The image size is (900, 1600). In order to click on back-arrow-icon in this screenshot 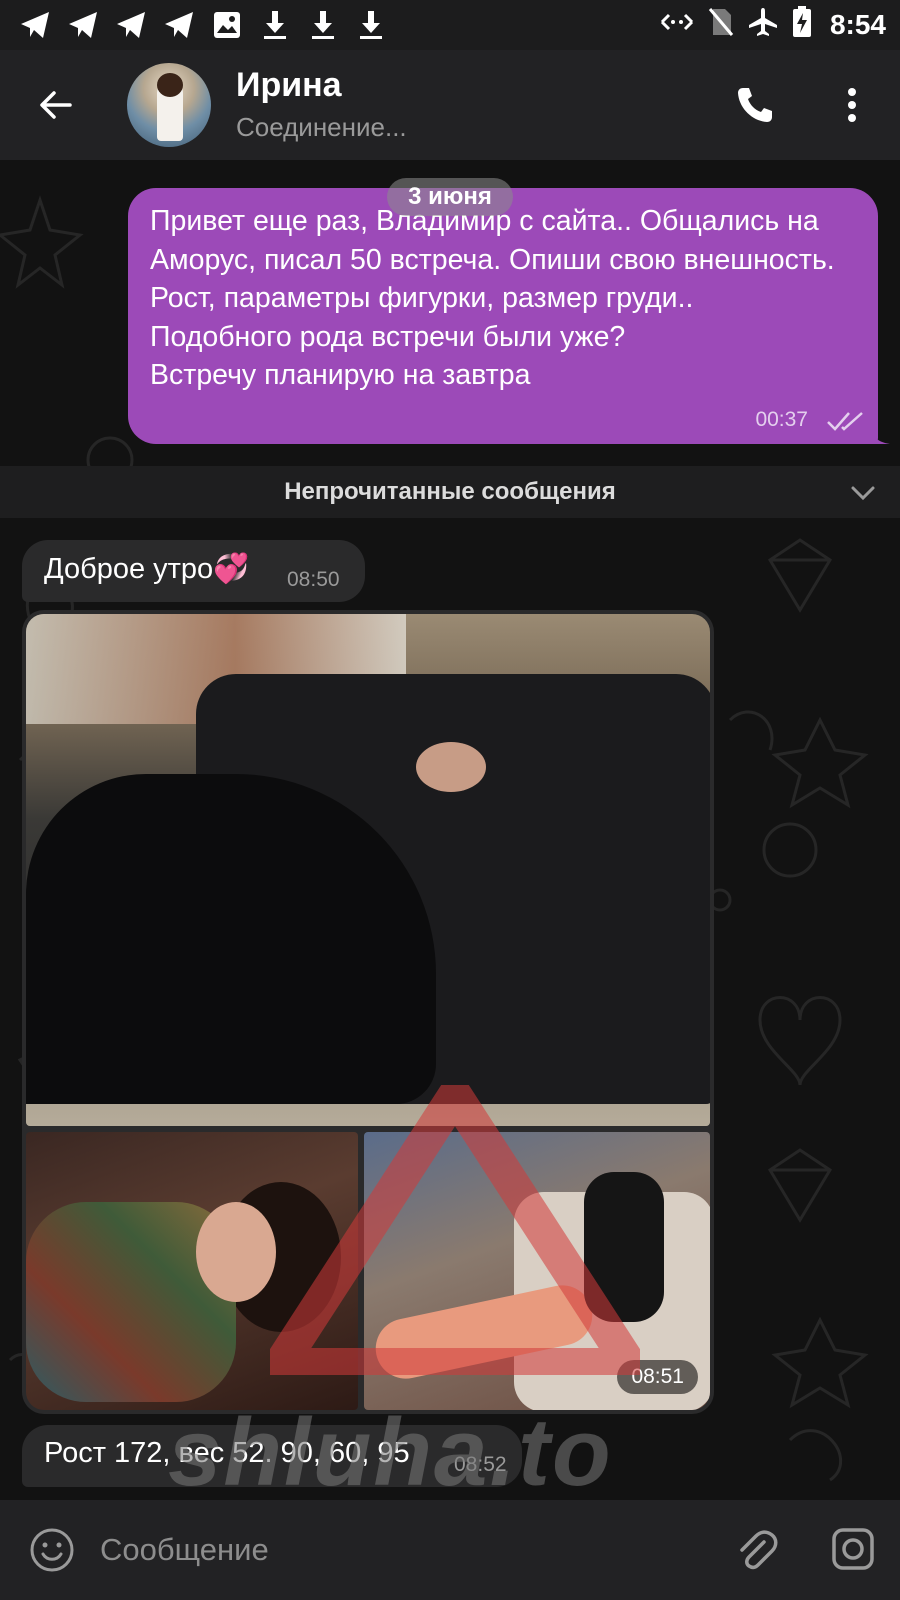, I will do `click(56, 105)`.